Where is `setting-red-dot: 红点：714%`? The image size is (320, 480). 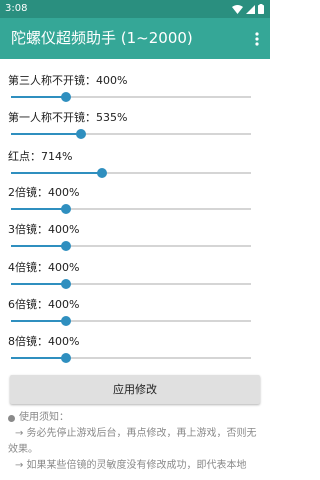 setting-red-dot: 红点：714% is located at coordinates (135, 168).